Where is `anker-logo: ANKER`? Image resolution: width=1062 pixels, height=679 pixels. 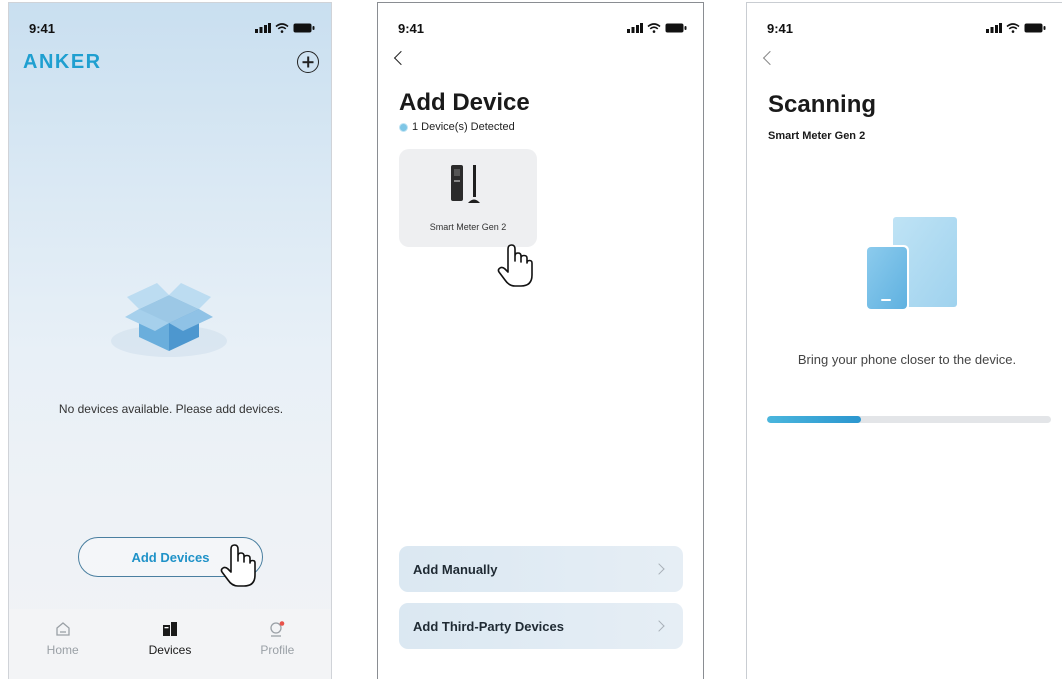
anker-logo: ANKER is located at coordinates (62, 62).